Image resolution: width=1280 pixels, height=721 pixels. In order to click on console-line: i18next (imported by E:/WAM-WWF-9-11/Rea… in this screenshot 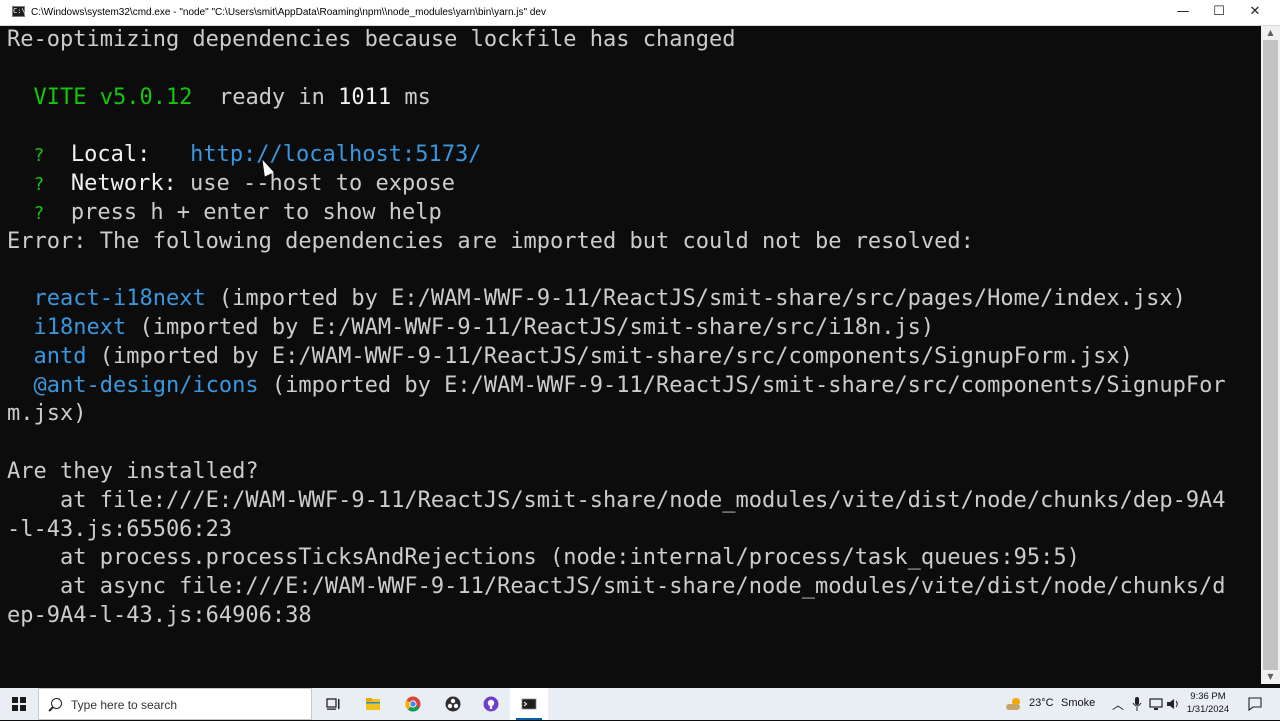, I will do `click(616, 328)`.